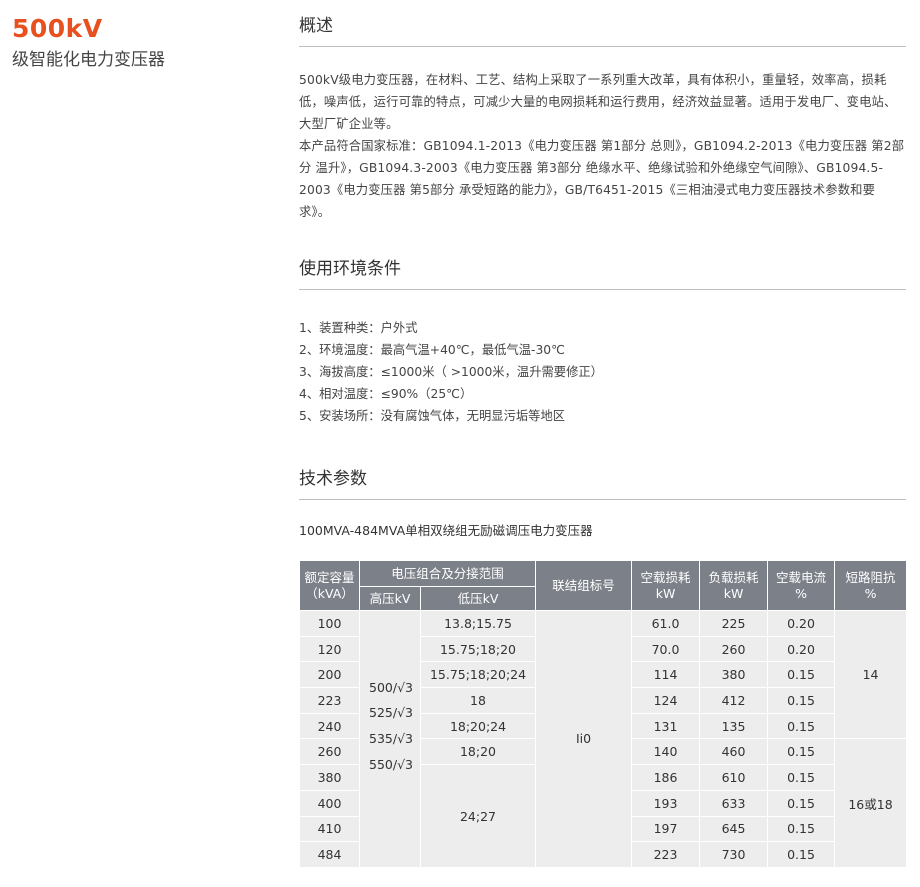 This screenshot has width=920, height=887. Describe the element at coordinates (391, 713) in the screenshot. I see `cell-hv: 525/√3` at that location.